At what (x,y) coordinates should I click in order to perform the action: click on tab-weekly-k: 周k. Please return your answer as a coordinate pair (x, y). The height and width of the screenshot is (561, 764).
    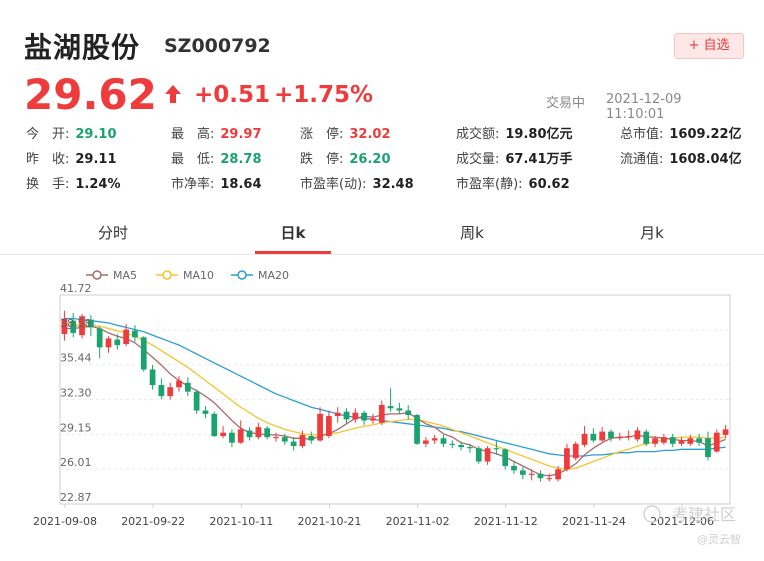
    Looking at the image, I should click on (472, 233).